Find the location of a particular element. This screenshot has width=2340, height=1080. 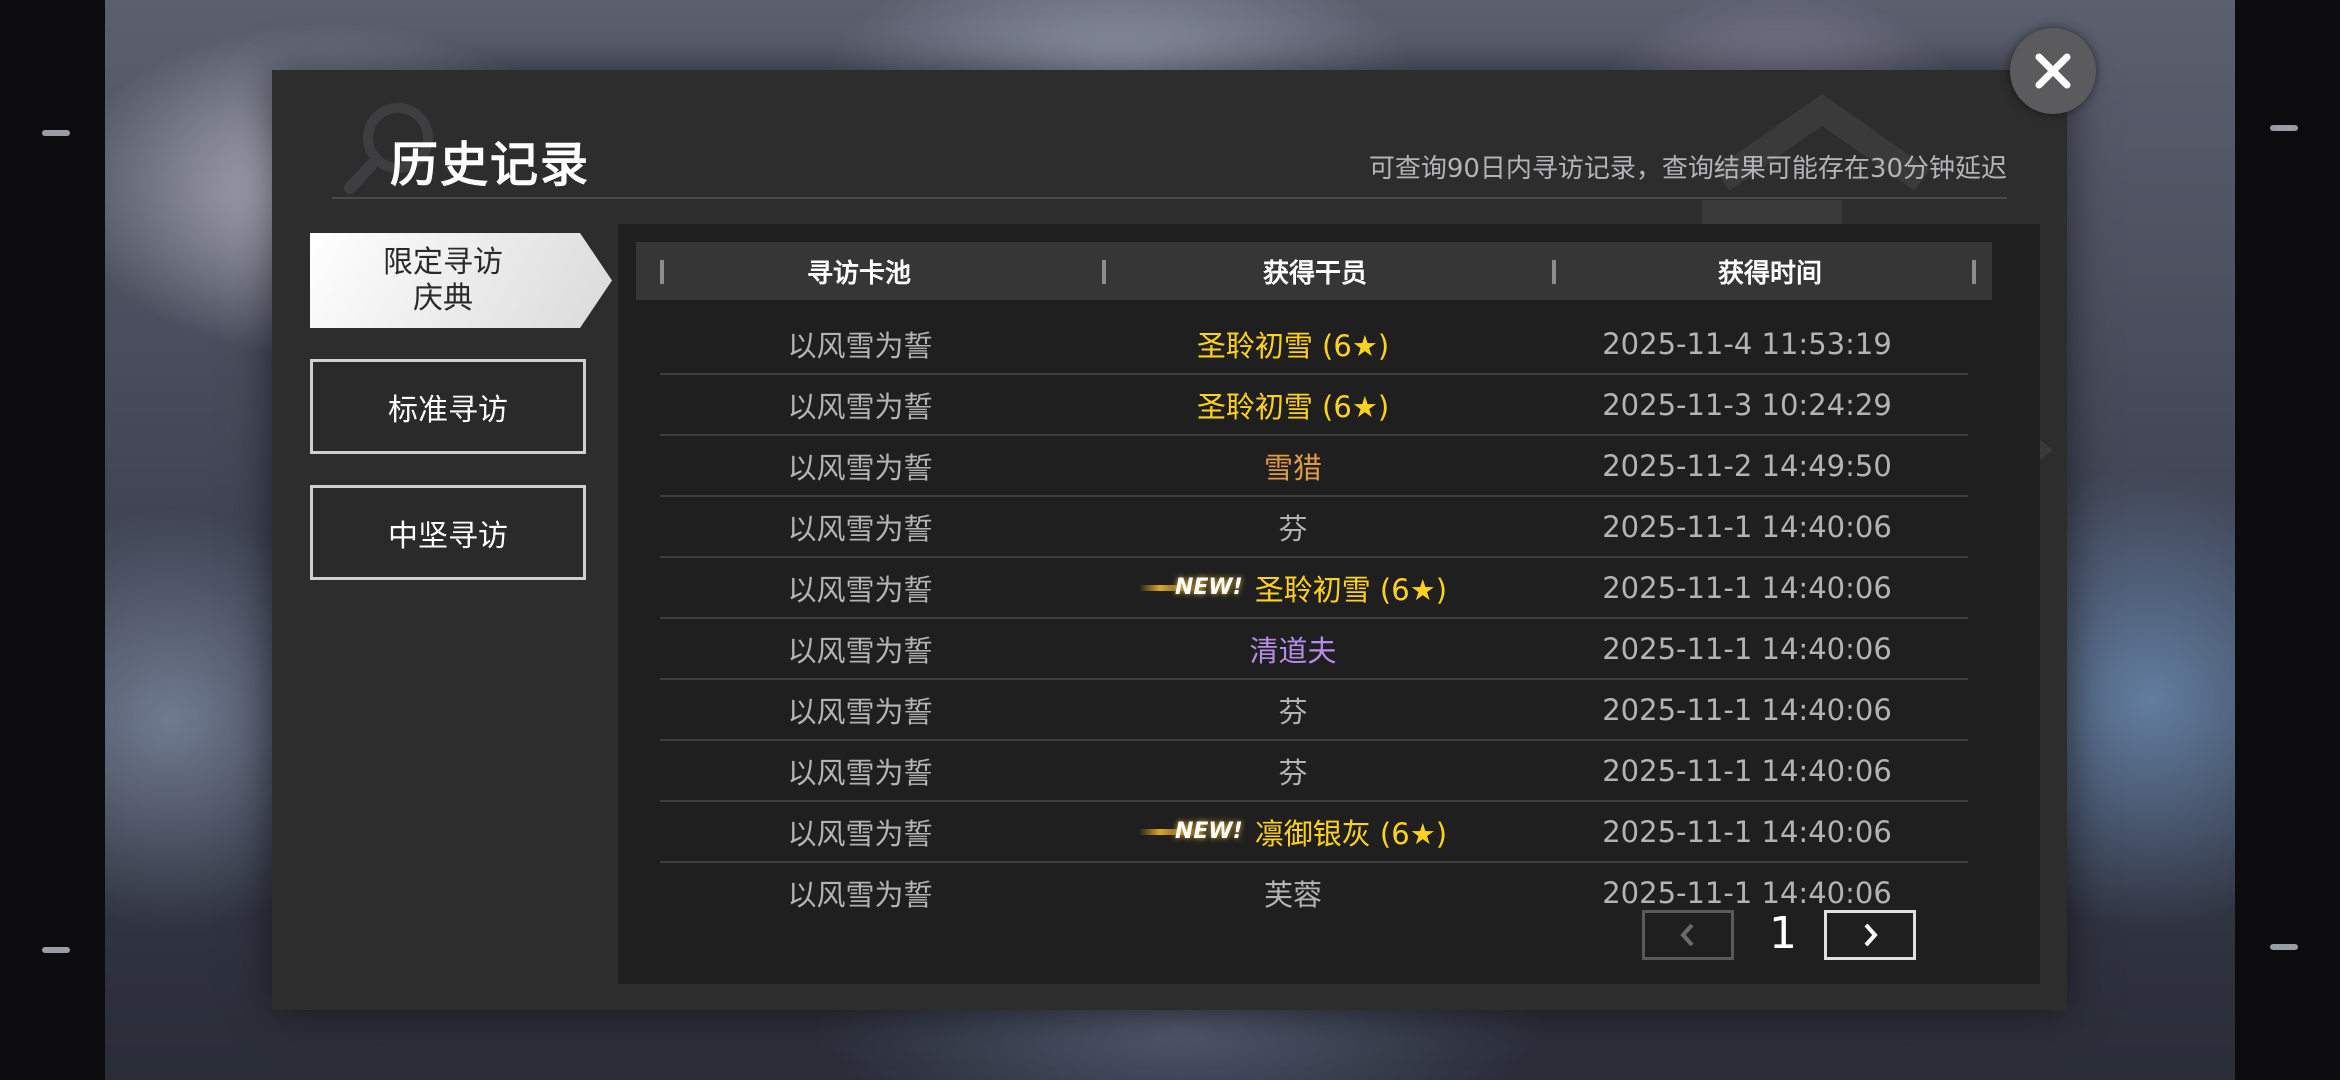

prev-page-button is located at coordinates (1688, 935).